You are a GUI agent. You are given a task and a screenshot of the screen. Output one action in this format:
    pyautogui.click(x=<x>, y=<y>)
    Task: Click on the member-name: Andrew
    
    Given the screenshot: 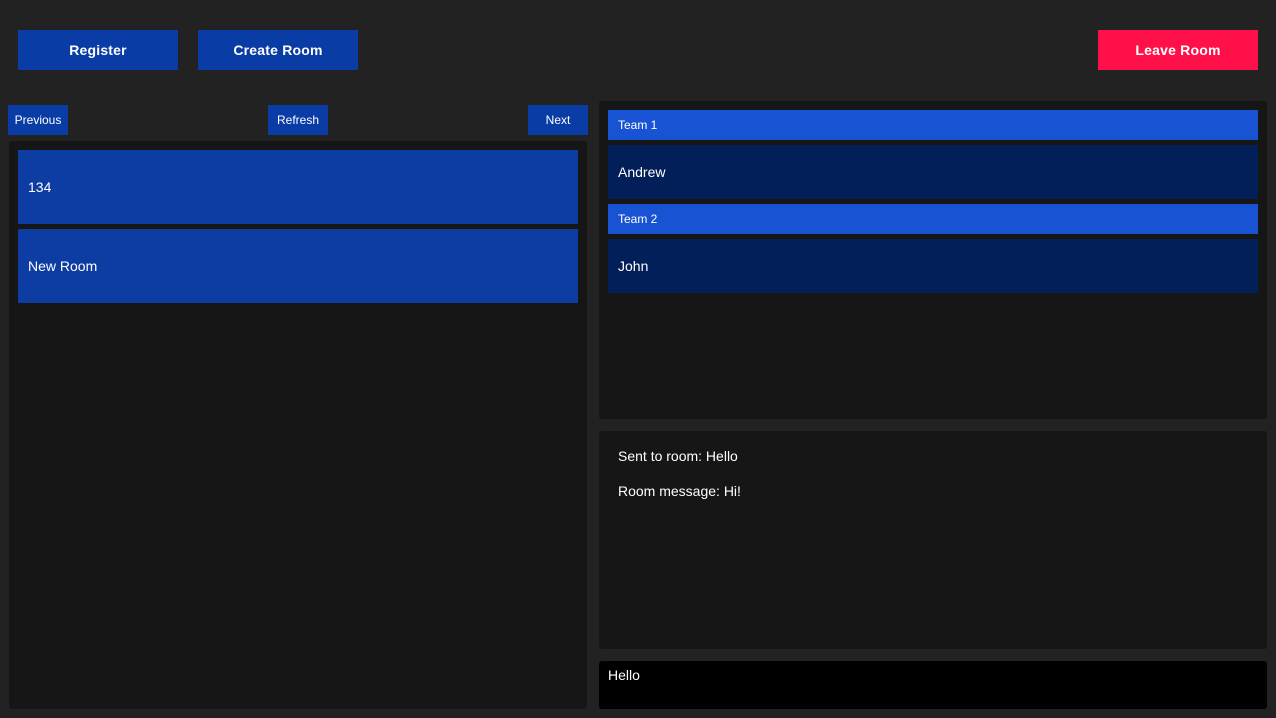 What is the action you would take?
    pyautogui.click(x=642, y=172)
    